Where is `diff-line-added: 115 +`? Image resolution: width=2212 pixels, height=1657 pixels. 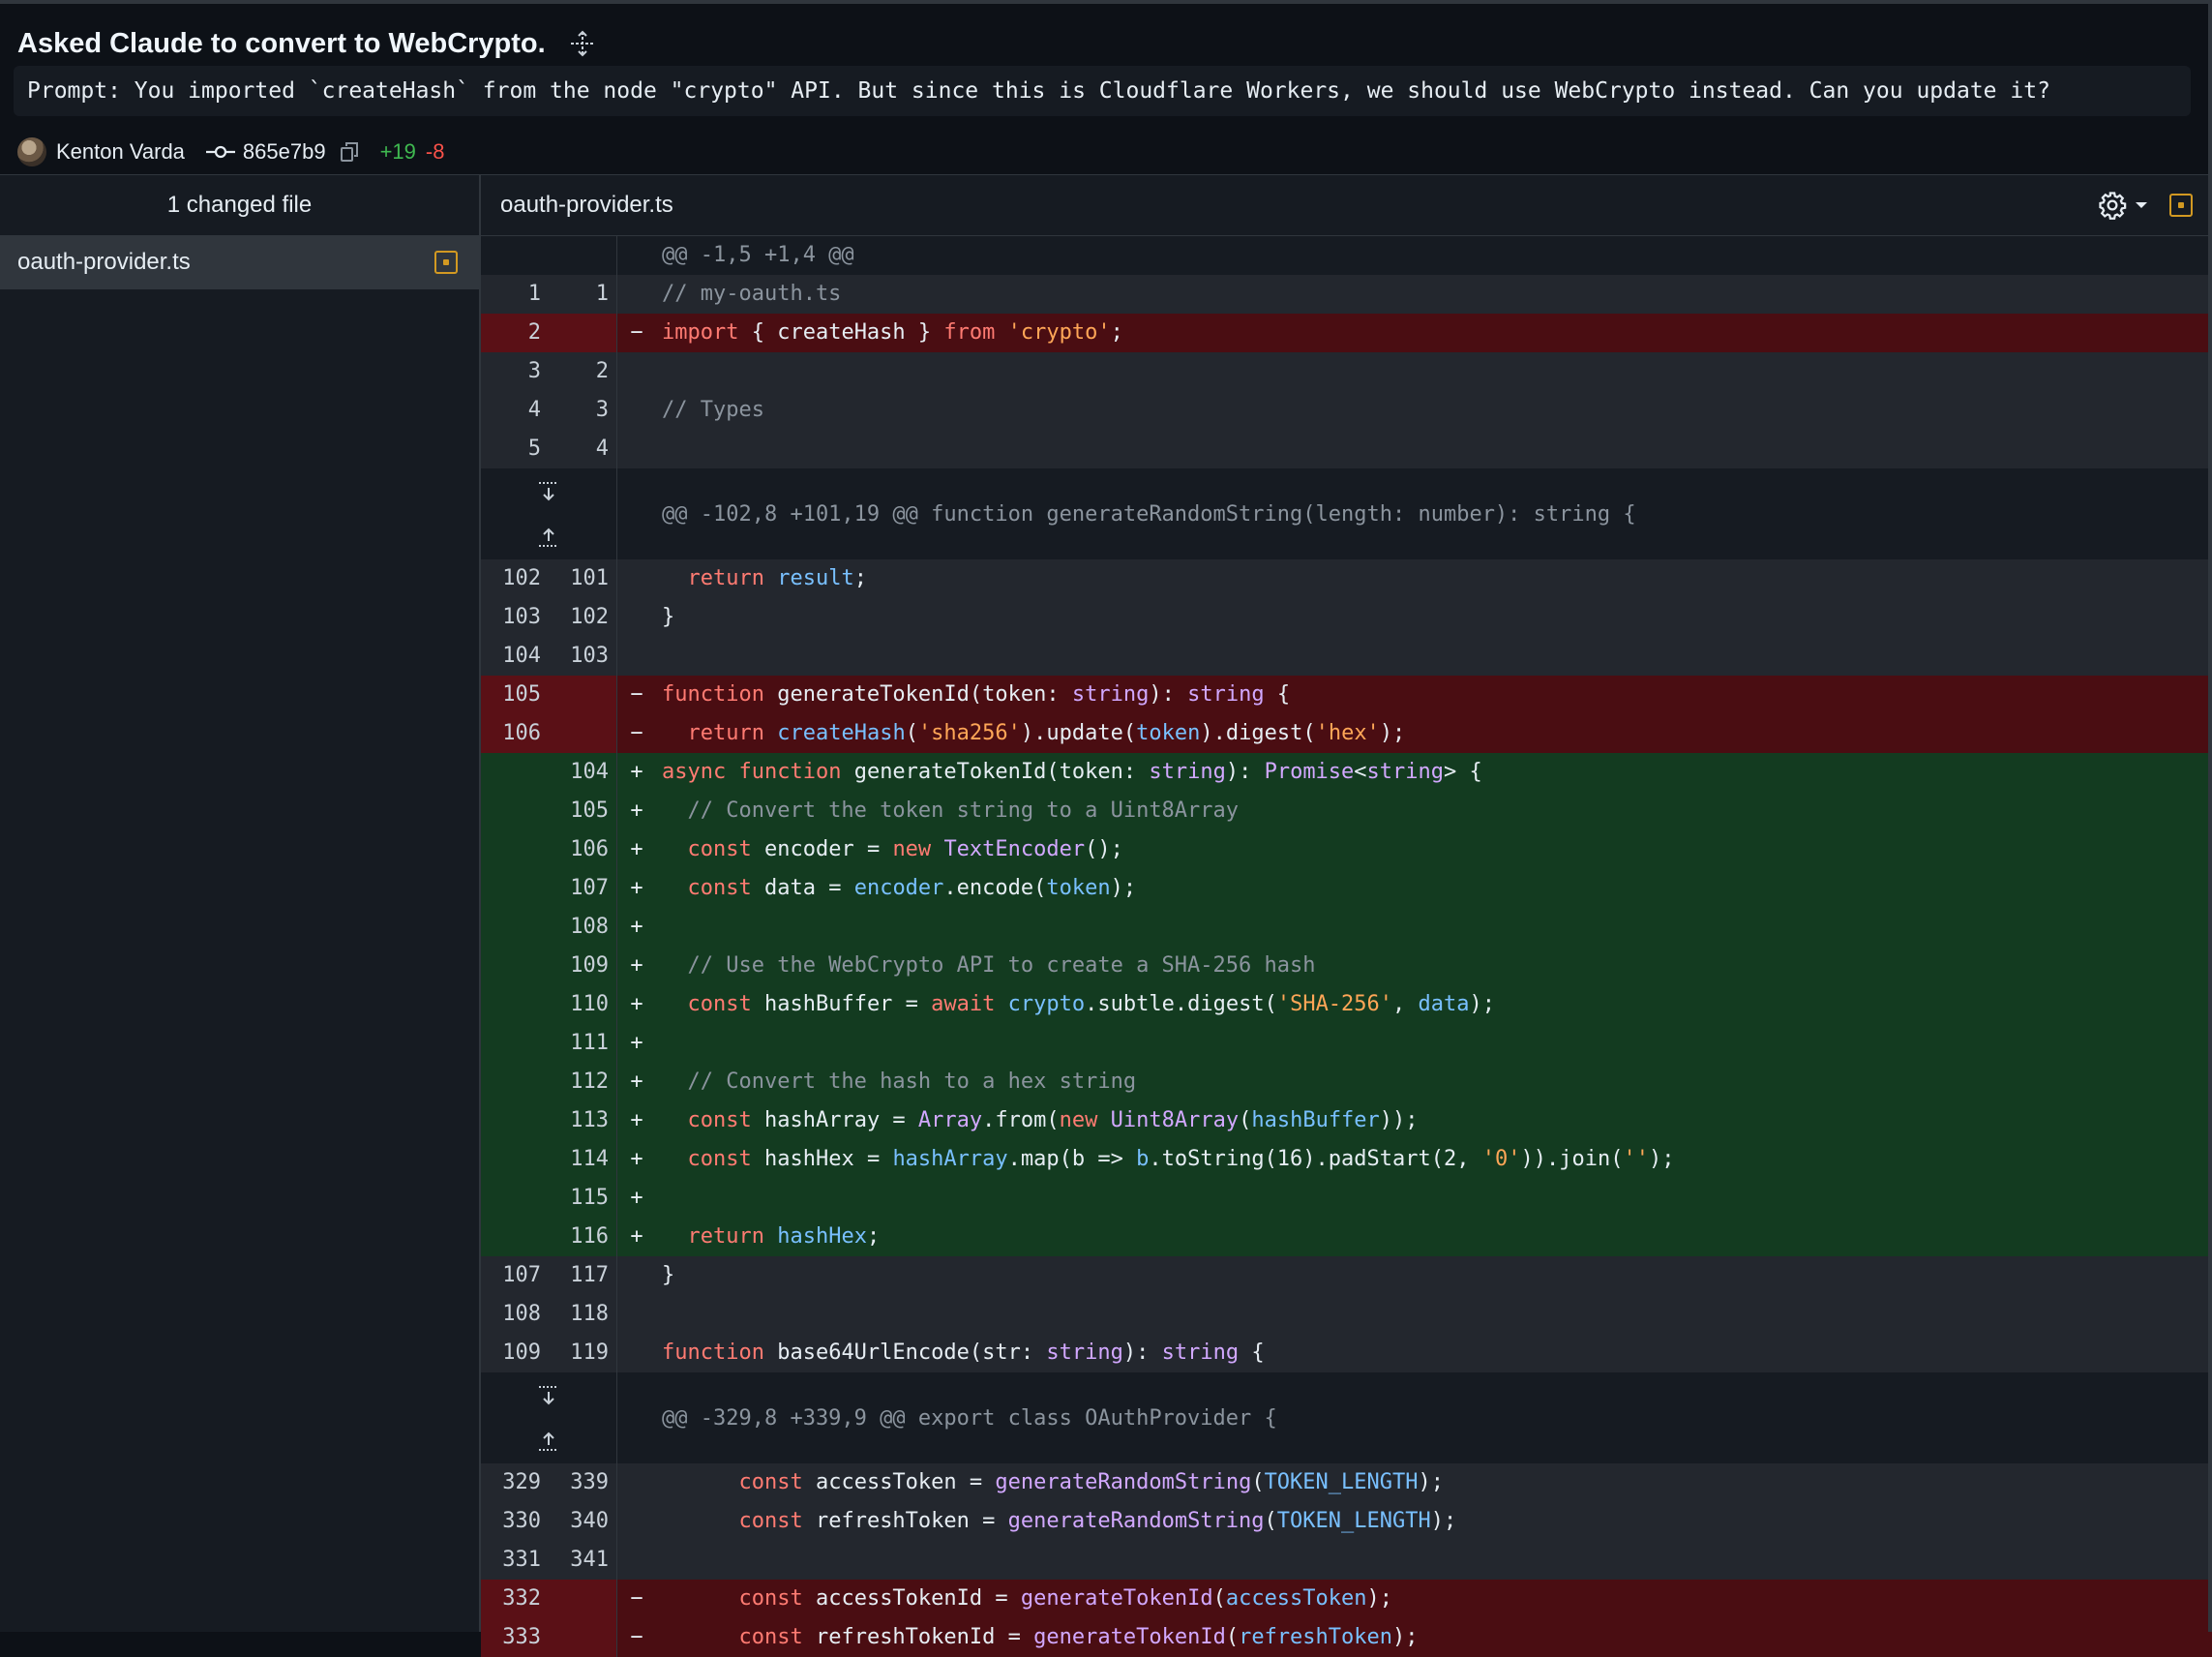 diff-line-added: 115 + is located at coordinates (1346, 1198).